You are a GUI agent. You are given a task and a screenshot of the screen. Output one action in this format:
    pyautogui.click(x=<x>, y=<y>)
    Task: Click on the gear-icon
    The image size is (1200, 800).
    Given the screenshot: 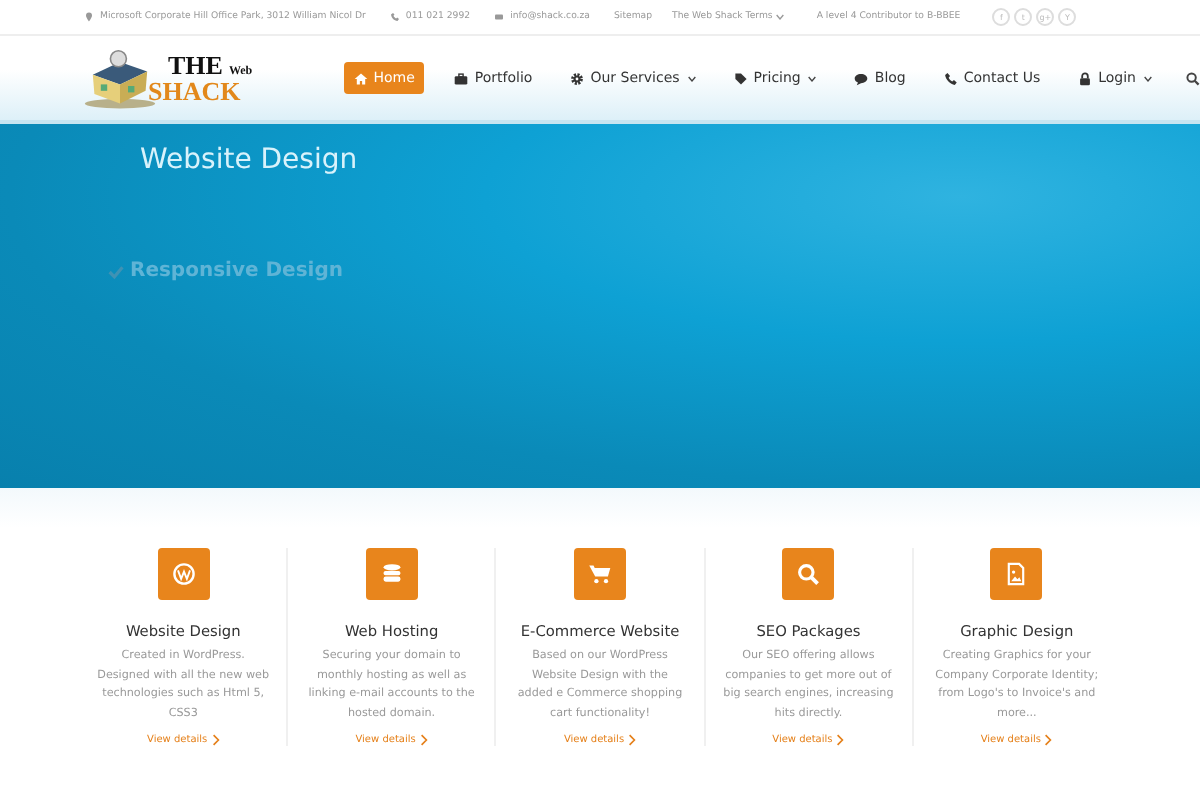 What is the action you would take?
    pyautogui.click(x=577, y=78)
    